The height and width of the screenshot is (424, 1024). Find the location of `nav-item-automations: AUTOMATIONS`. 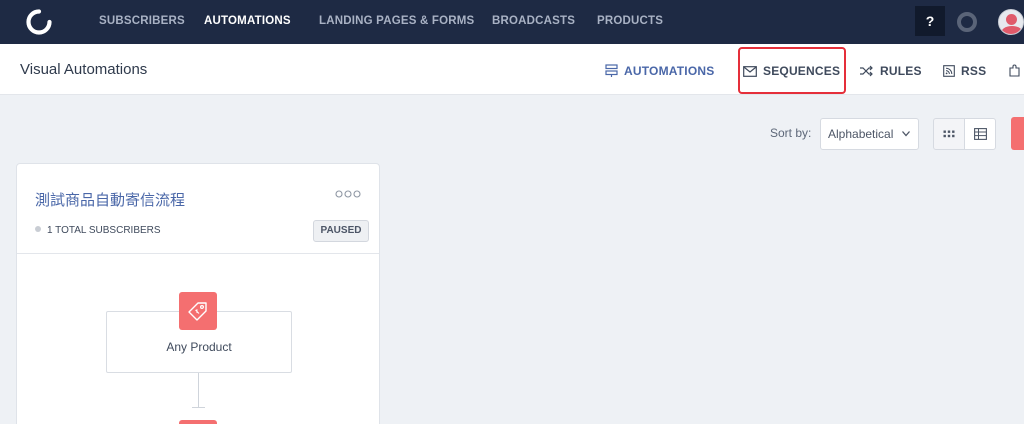

nav-item-automations: AUTOMATIONS is located at coordinates (247, 21).